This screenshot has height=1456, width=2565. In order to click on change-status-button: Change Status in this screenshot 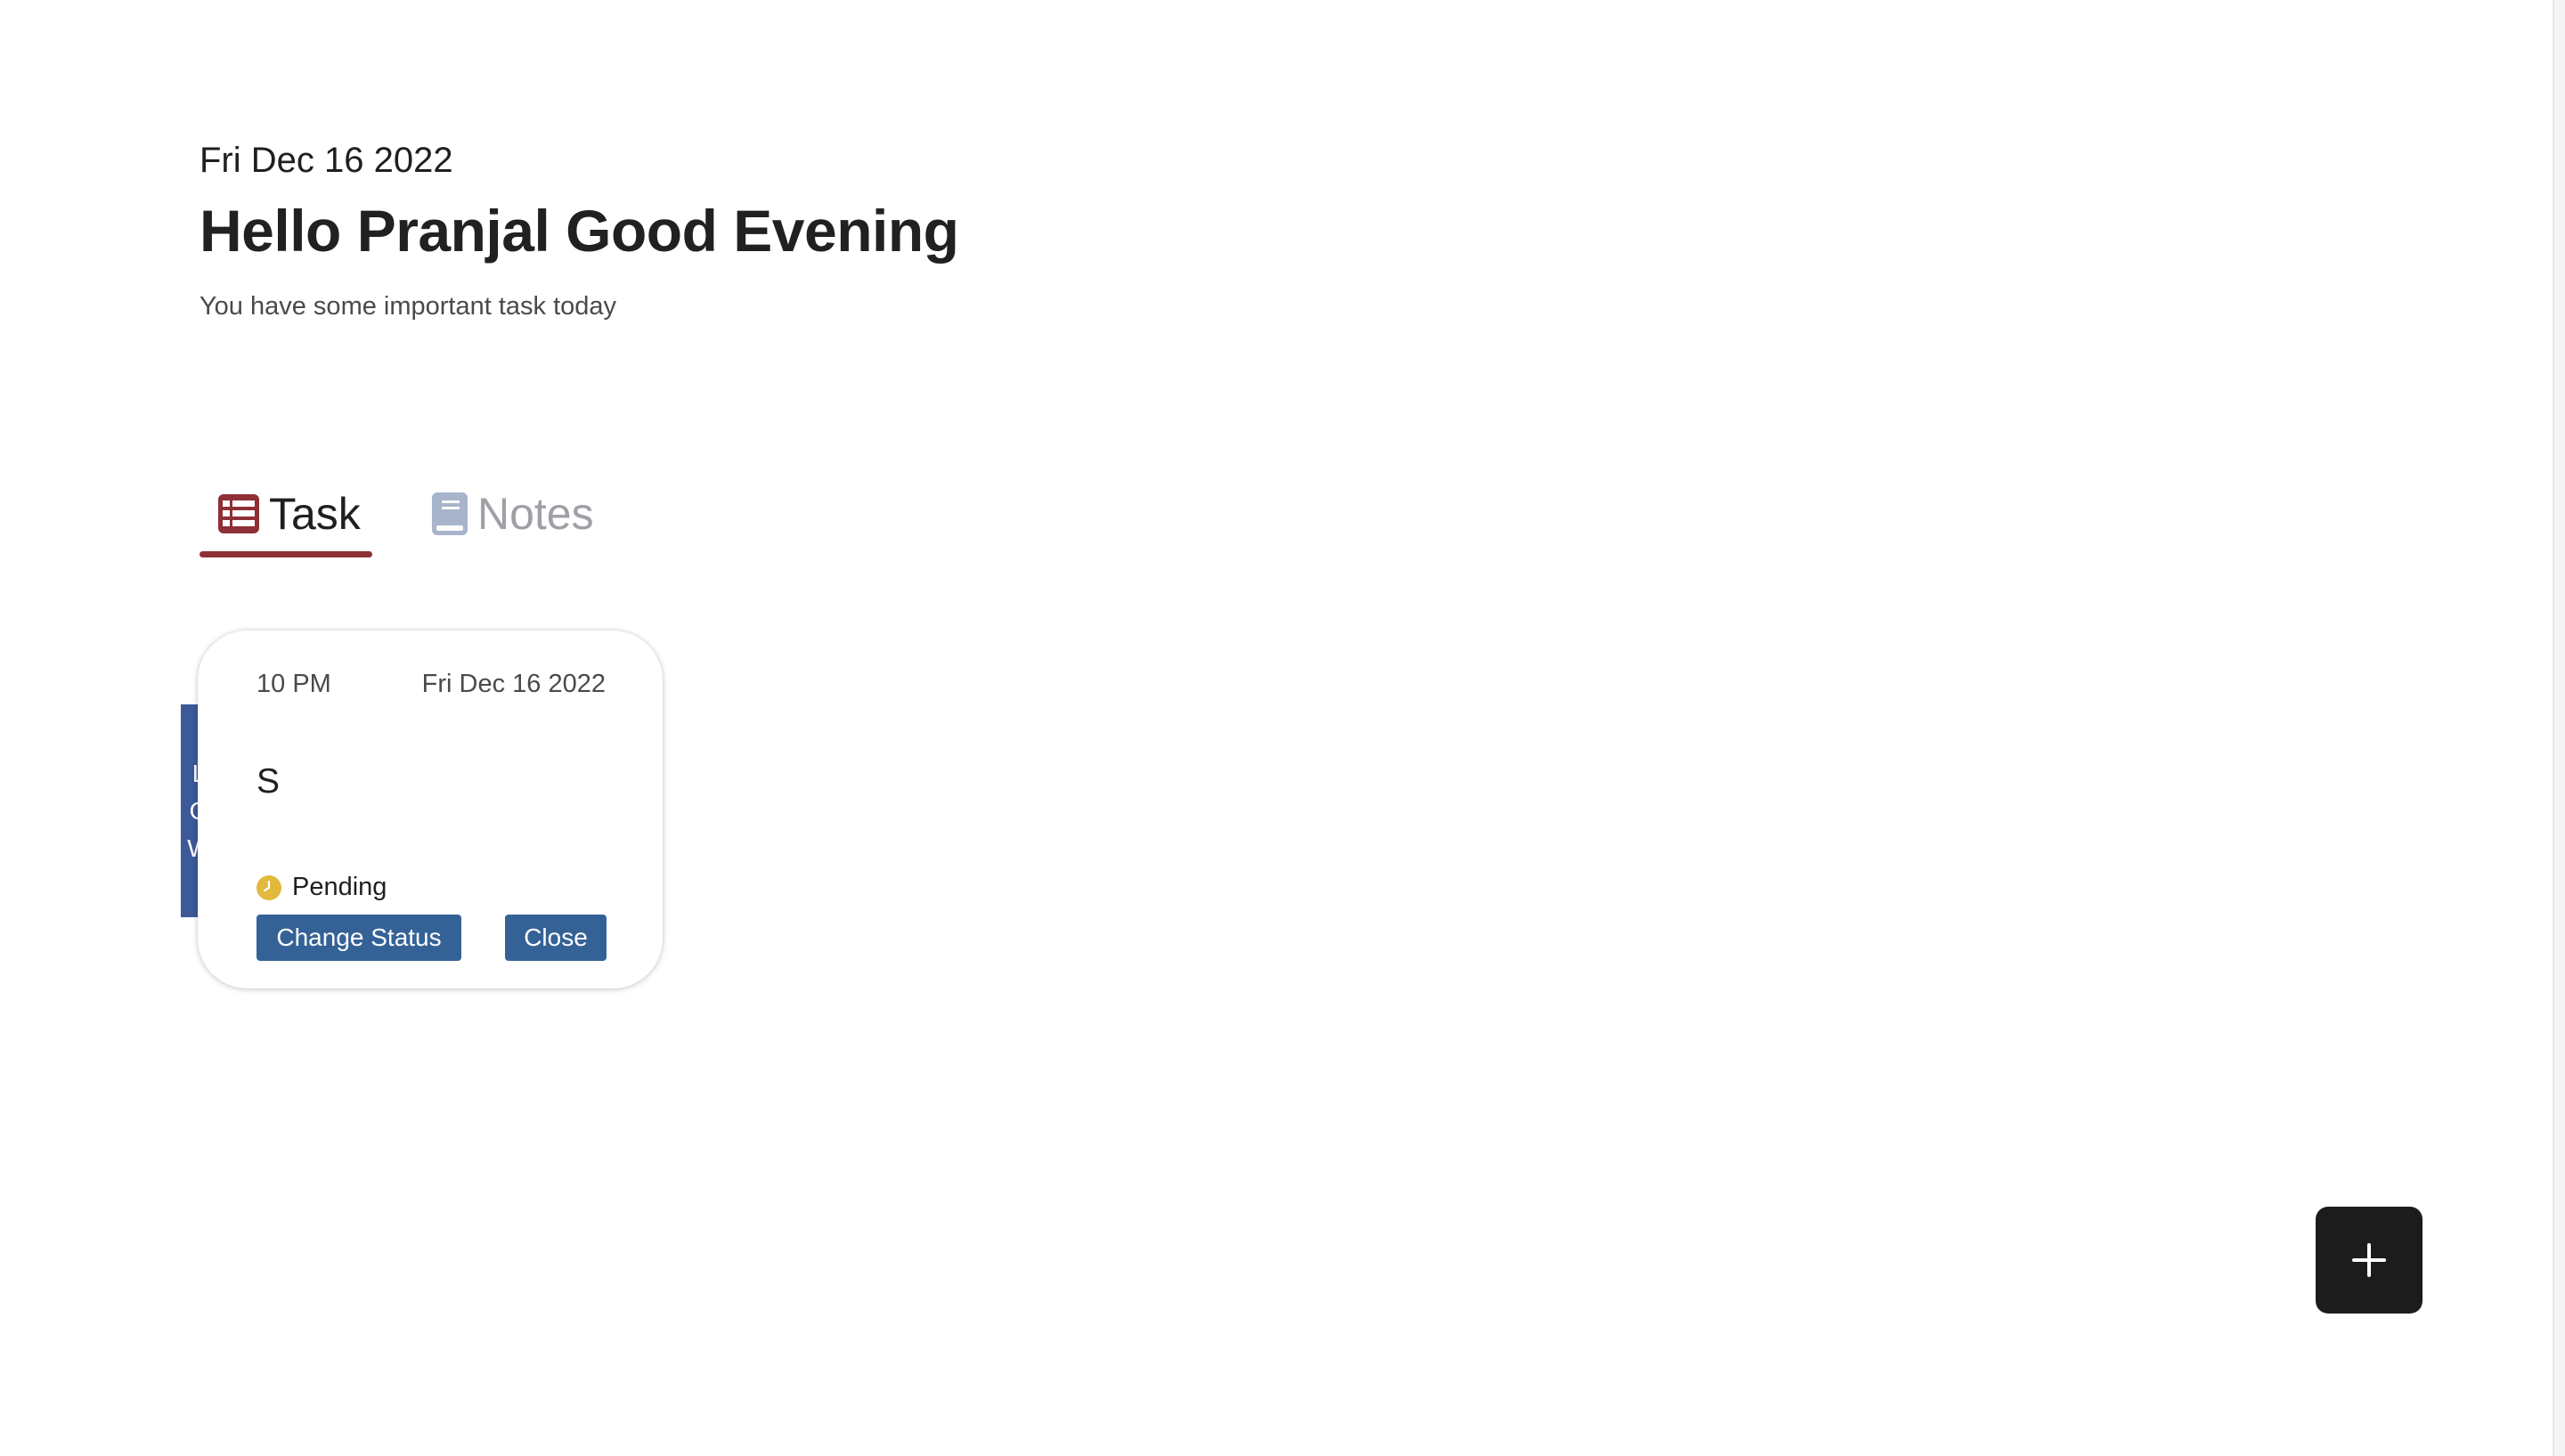, I will do `click(358, 938)`.